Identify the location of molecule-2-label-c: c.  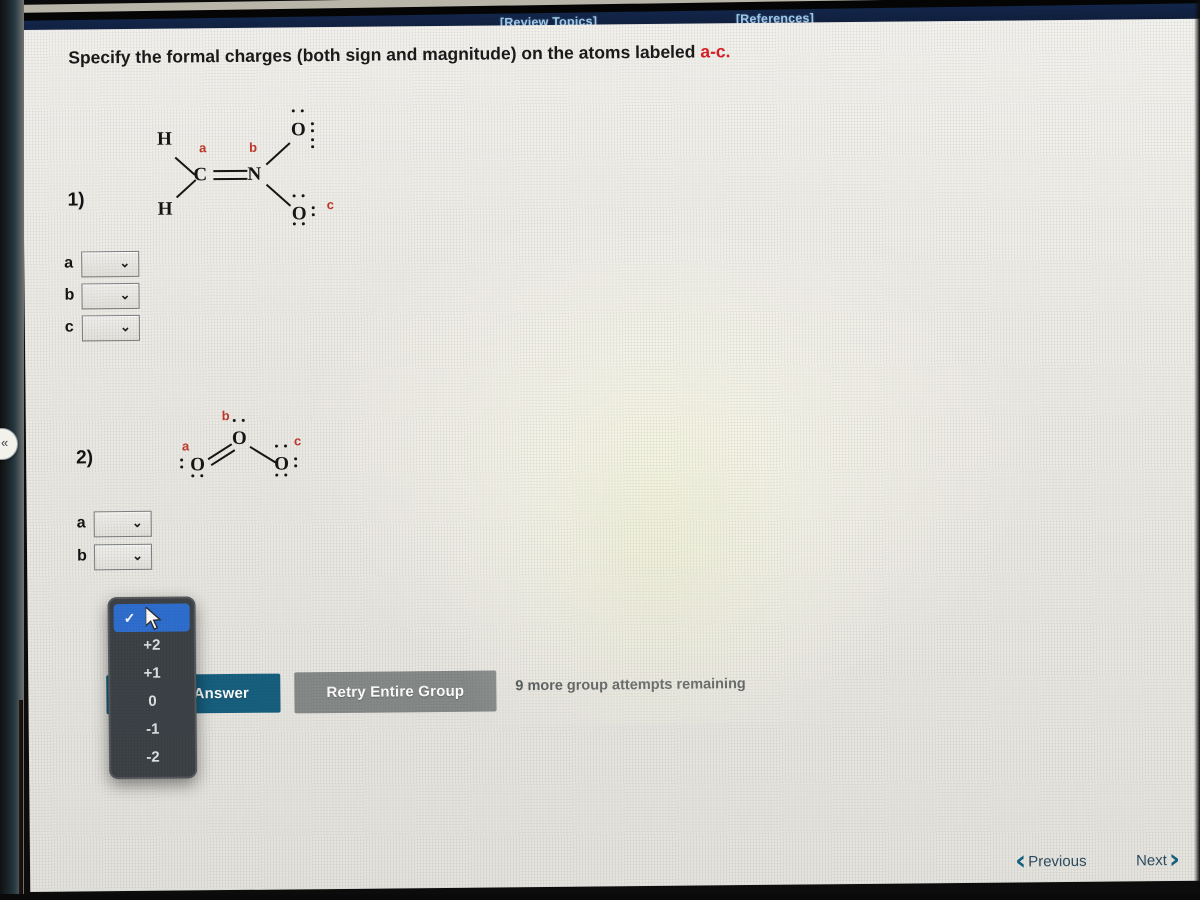
(297, 441).